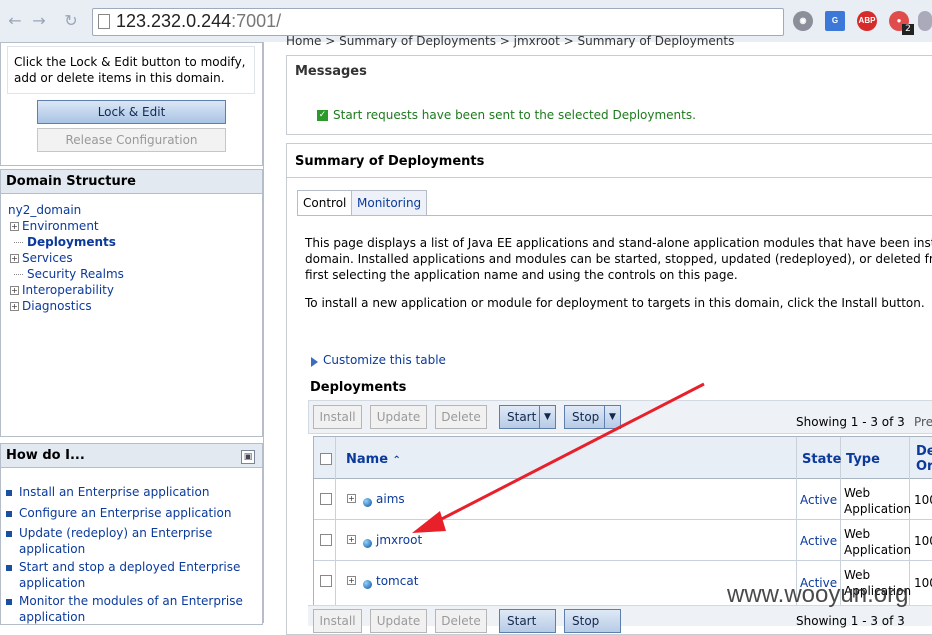 This screenshot has height=635, width=932. What do you see at coordinates (818, 594) in the screenshot?
I see `watermark: www.wooyun.org` at bounding box center [818, 594].